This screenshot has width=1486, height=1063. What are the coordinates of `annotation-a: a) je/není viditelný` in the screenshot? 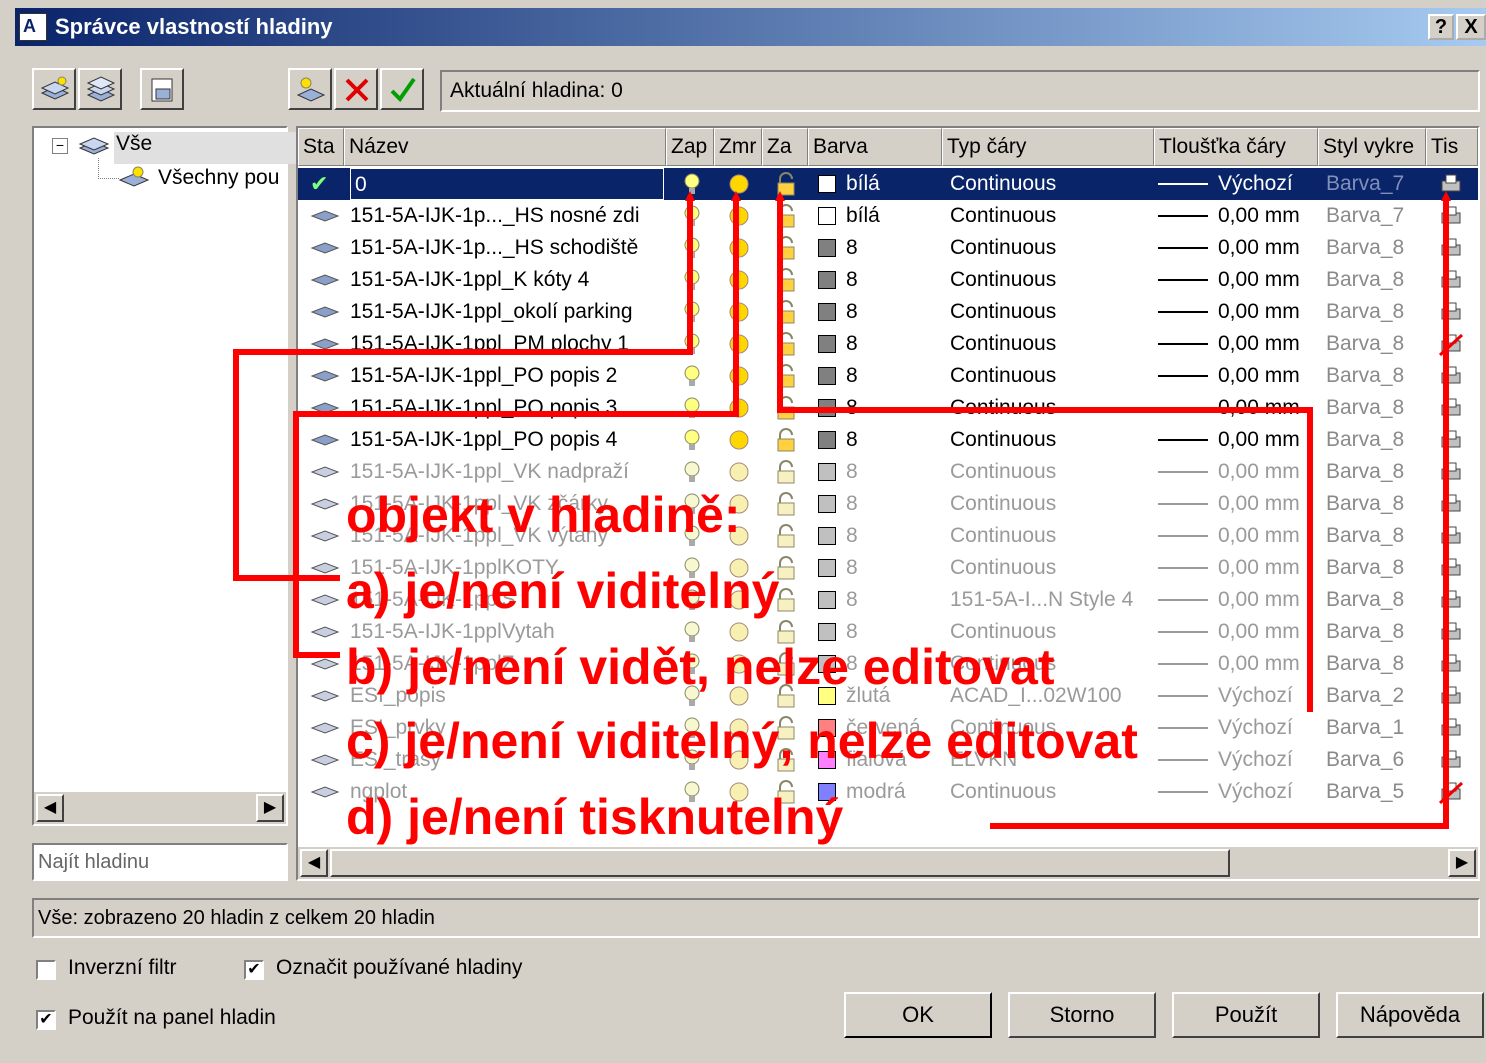 It's located at (563, 591).